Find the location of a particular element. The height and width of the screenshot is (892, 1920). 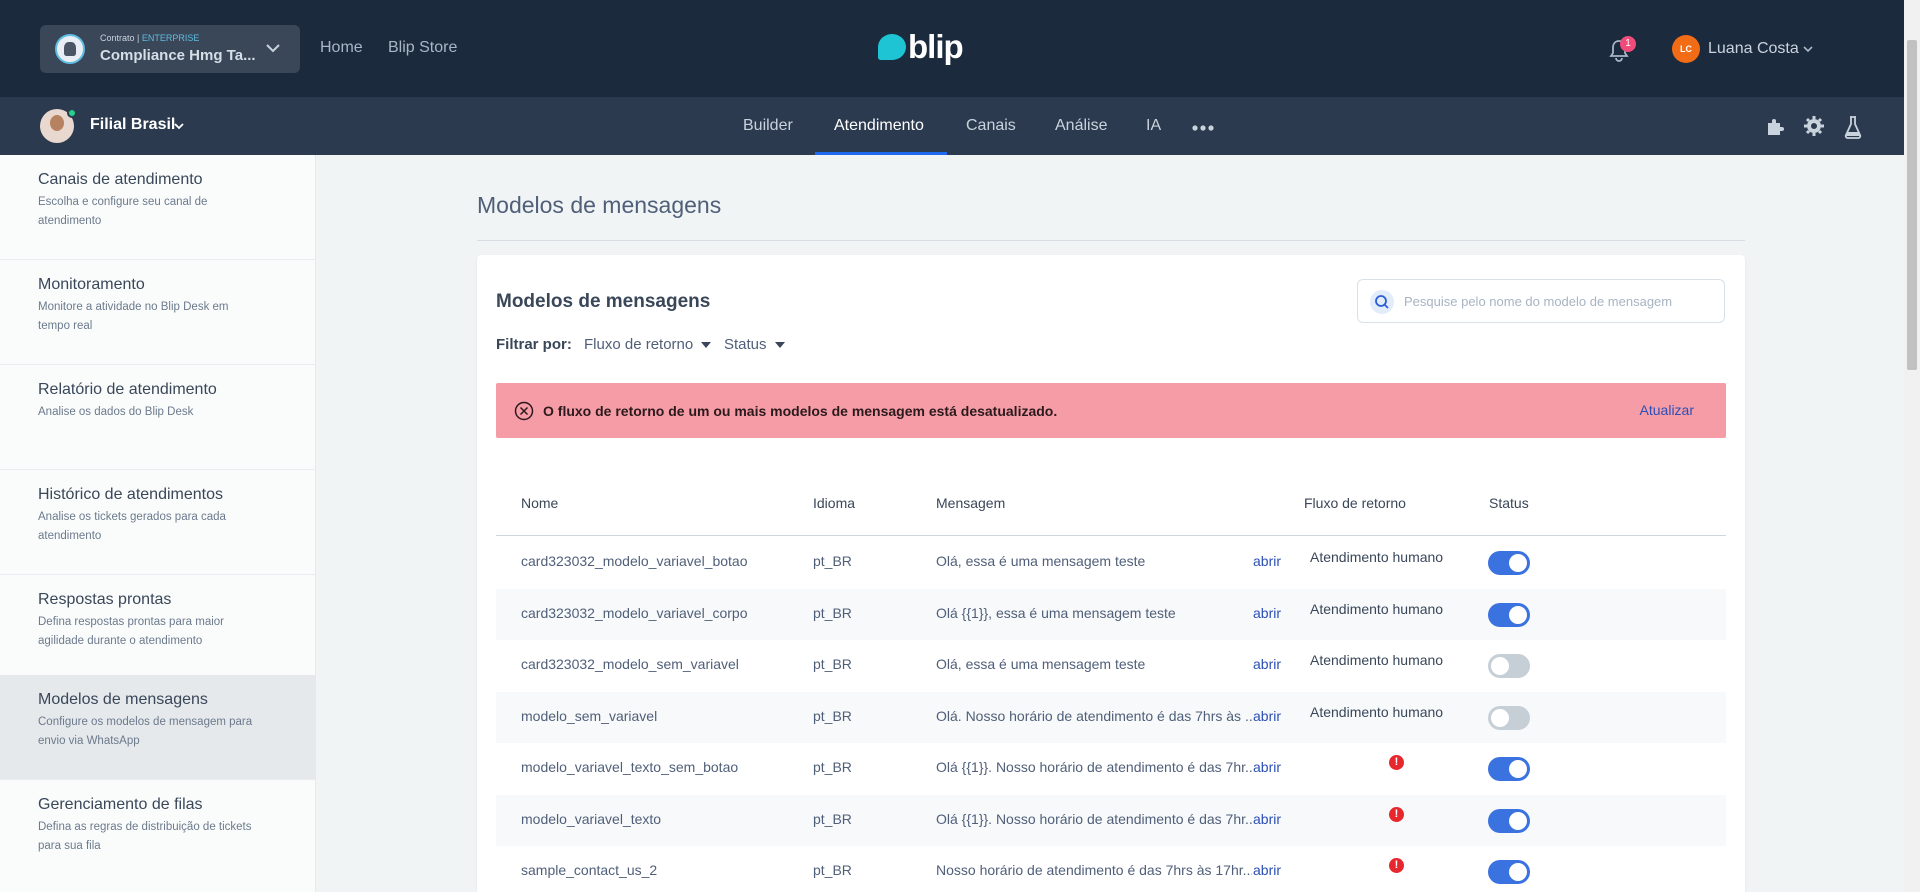

tab-canais: Canais is located at coordinates (991, 126).